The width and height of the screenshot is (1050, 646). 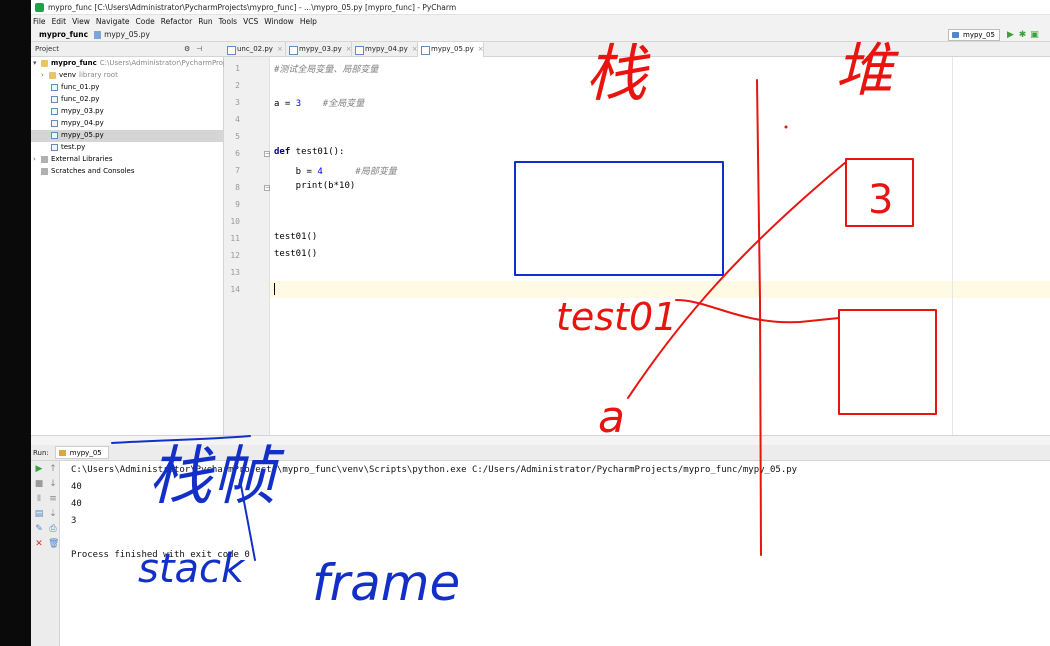 I want to click on code-line-6: def test01():, so click(x=309, y=152).